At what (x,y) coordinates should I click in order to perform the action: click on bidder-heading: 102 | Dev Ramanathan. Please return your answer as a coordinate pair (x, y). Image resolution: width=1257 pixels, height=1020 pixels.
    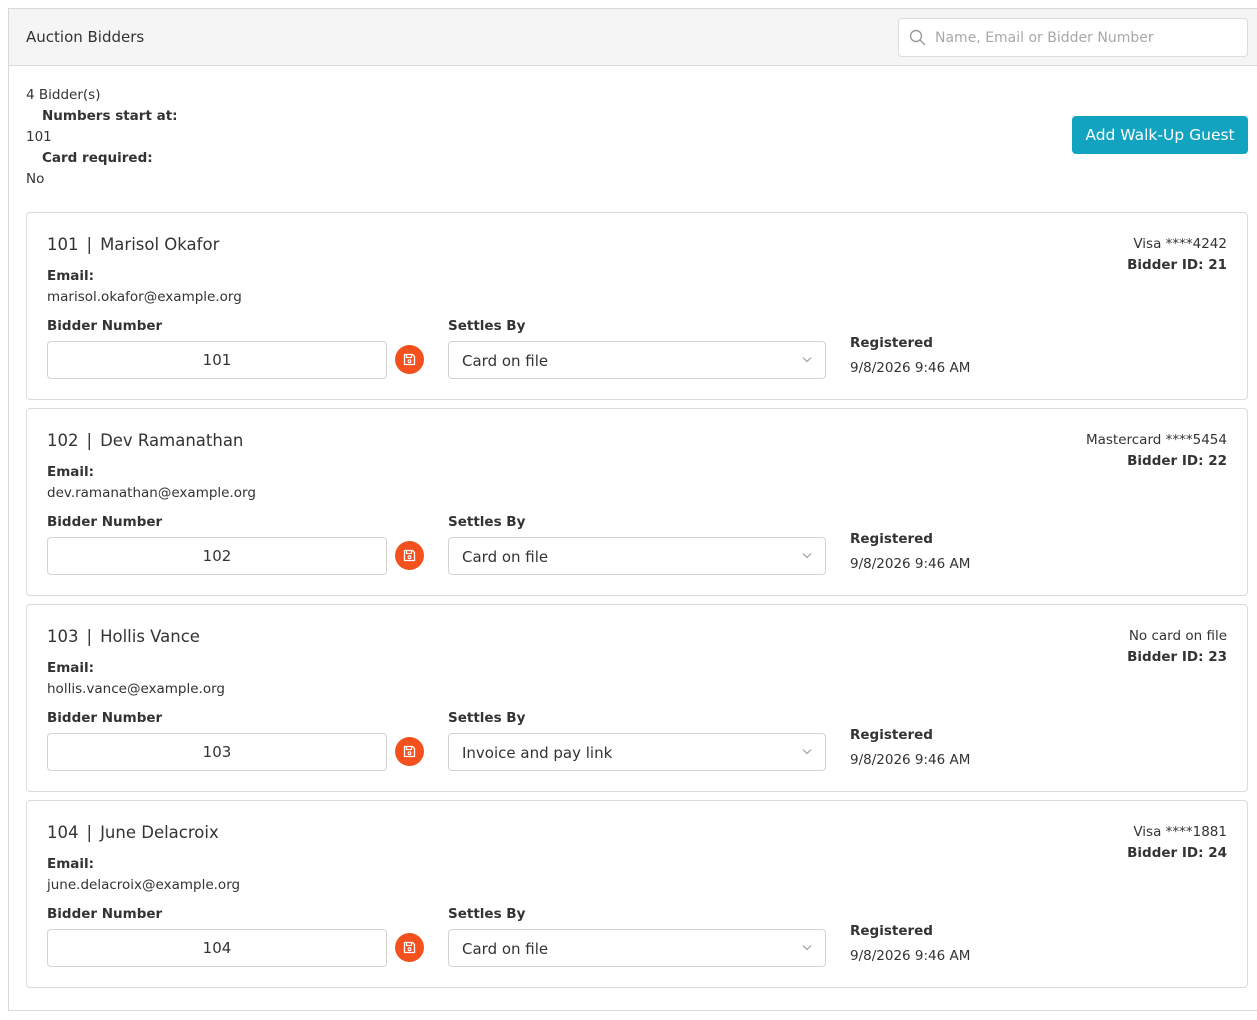
    Looking at the image, I should click on (145, 440).